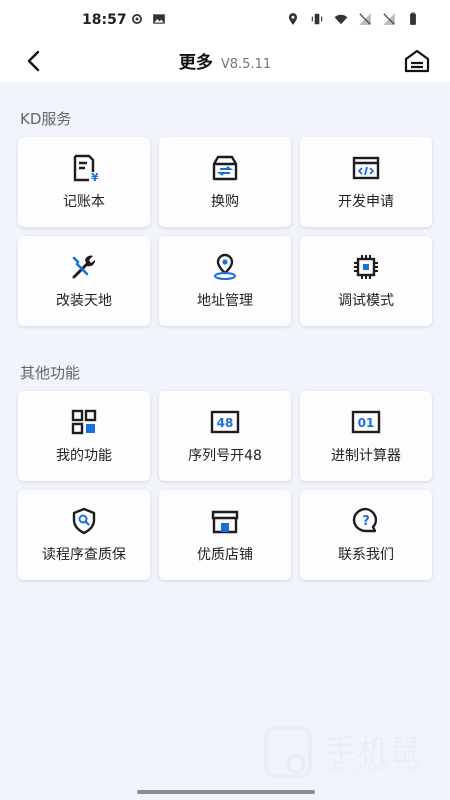 Image resolution: width=450 pixels, height=800 pixels. What do you see at coordinates (366, 267) in the screenshot?
I see `chip-icon` at bounding box center [366, 267].